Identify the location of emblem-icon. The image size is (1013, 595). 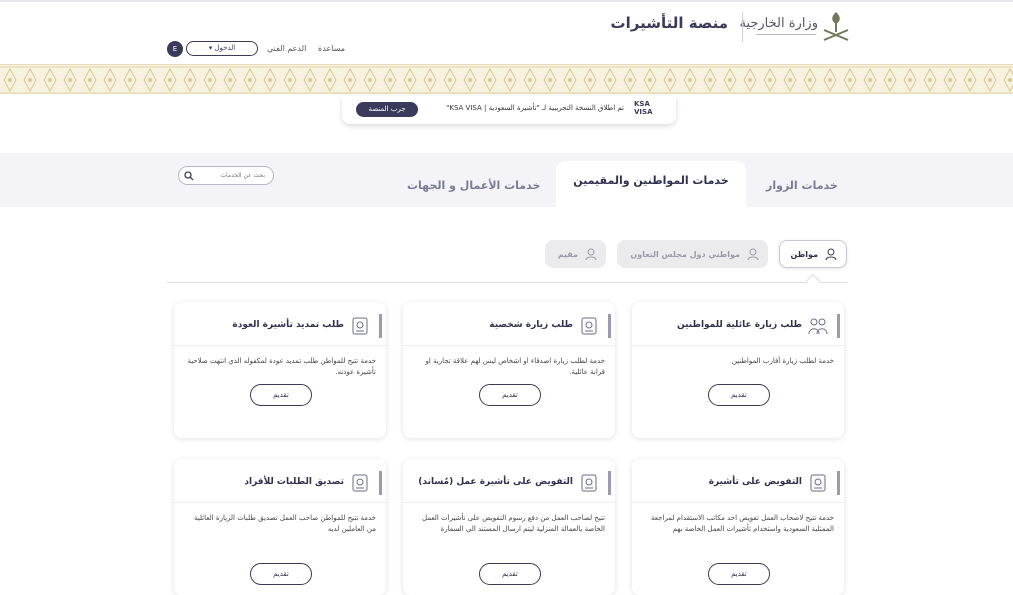
(836, 26).